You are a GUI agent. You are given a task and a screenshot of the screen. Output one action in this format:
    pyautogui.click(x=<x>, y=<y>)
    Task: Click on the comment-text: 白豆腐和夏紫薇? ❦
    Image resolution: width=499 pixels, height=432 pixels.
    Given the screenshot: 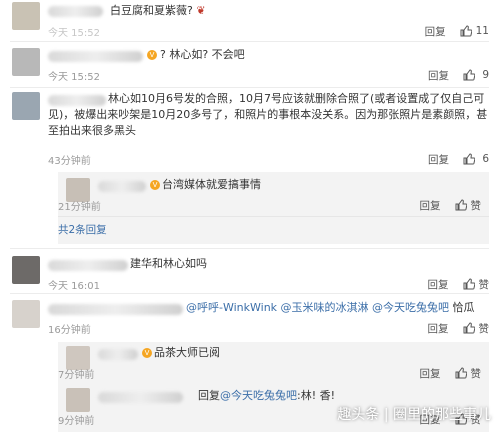 What is the action you would take?
    pyautogui.click(x=158, y=10)
    